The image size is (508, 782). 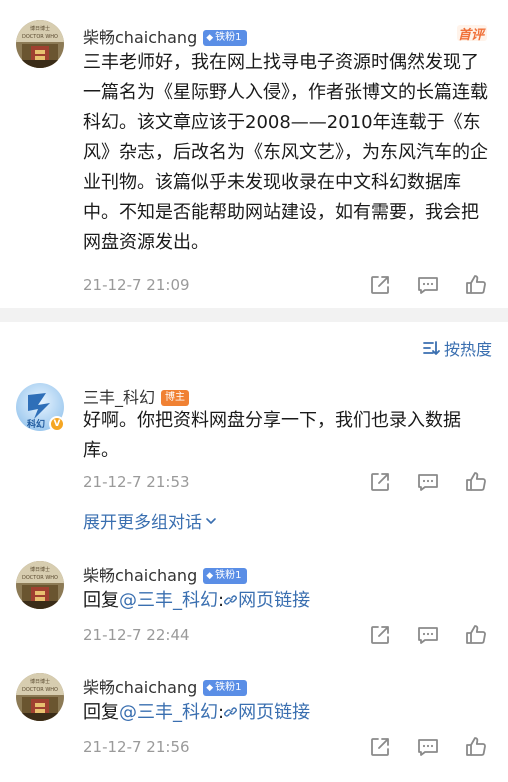 I want to click on reply-time: 21-12-7 22:44, so click(x=136, y=635).